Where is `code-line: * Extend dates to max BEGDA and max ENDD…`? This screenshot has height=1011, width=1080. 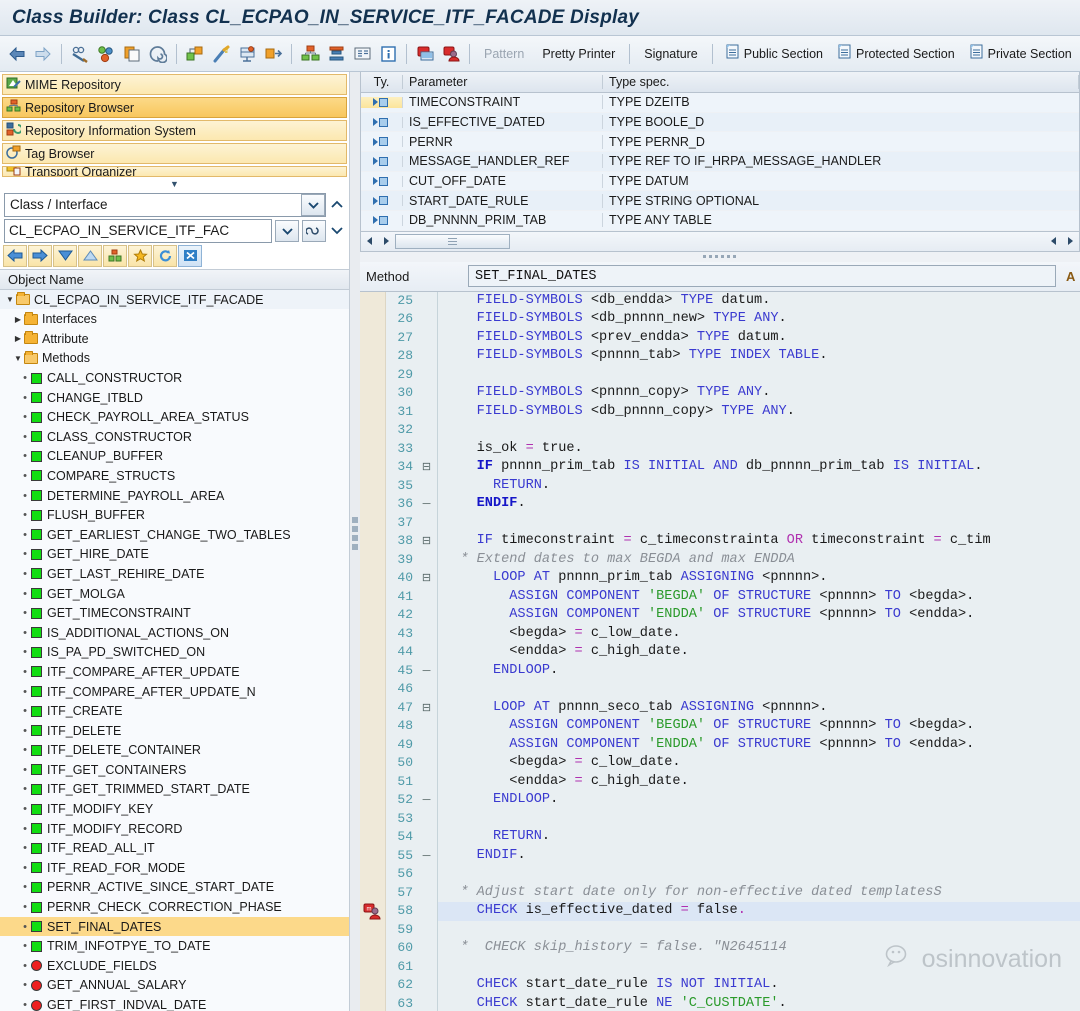
code-line: * Extend dates to max BEGDA and max ENDD… is located at coordinates (759, 560).